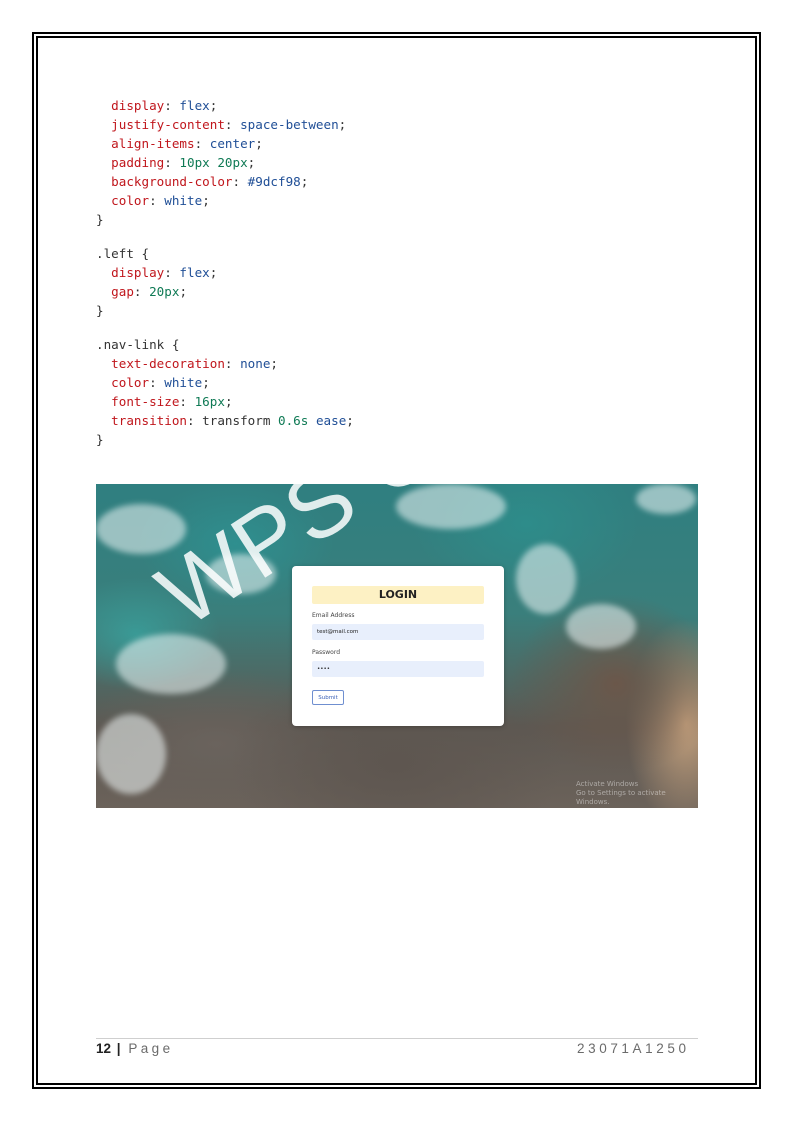 The height and width of the screenshot is (1122, 793). Describe the element at coordinates (104, 1048) in the screenshot. I see `page-number: 12` at that location.